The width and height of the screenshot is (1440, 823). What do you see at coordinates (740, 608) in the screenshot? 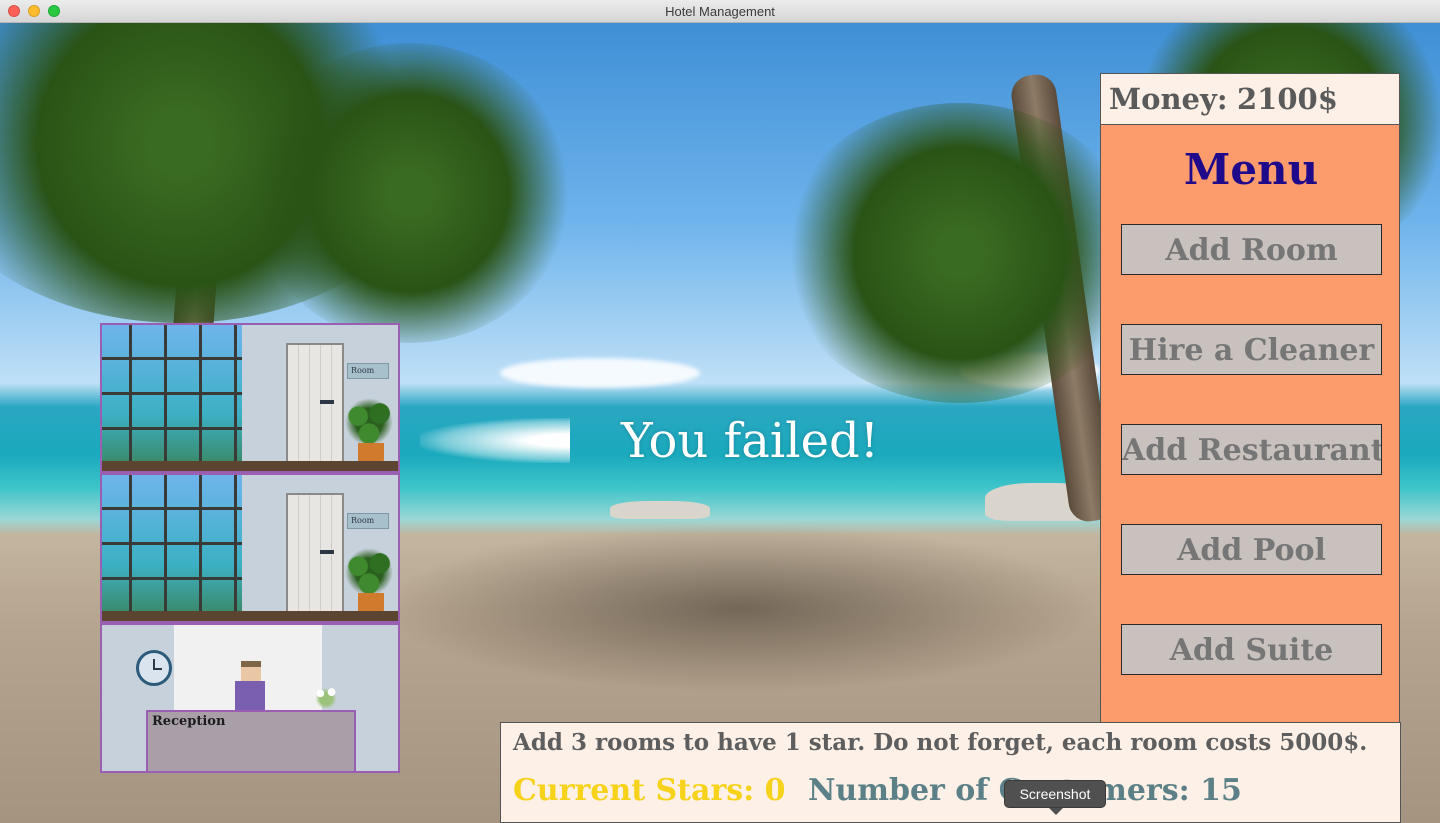
I see `tree-shadow` at bounding box center [740, 608].